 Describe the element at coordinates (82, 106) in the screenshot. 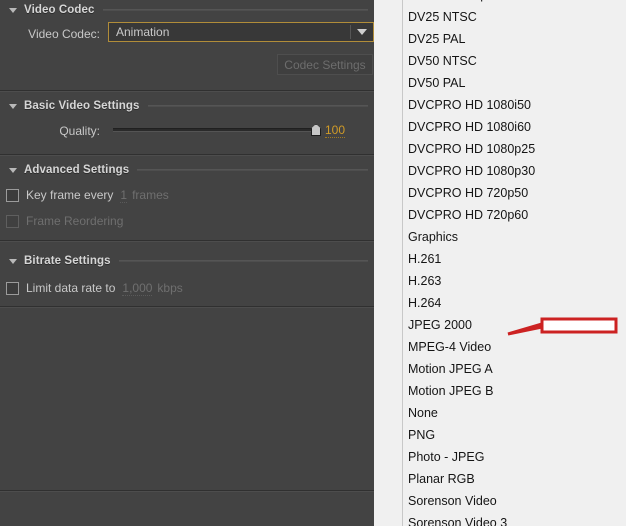

I see `section-title: Basic Video Settings` at that location.